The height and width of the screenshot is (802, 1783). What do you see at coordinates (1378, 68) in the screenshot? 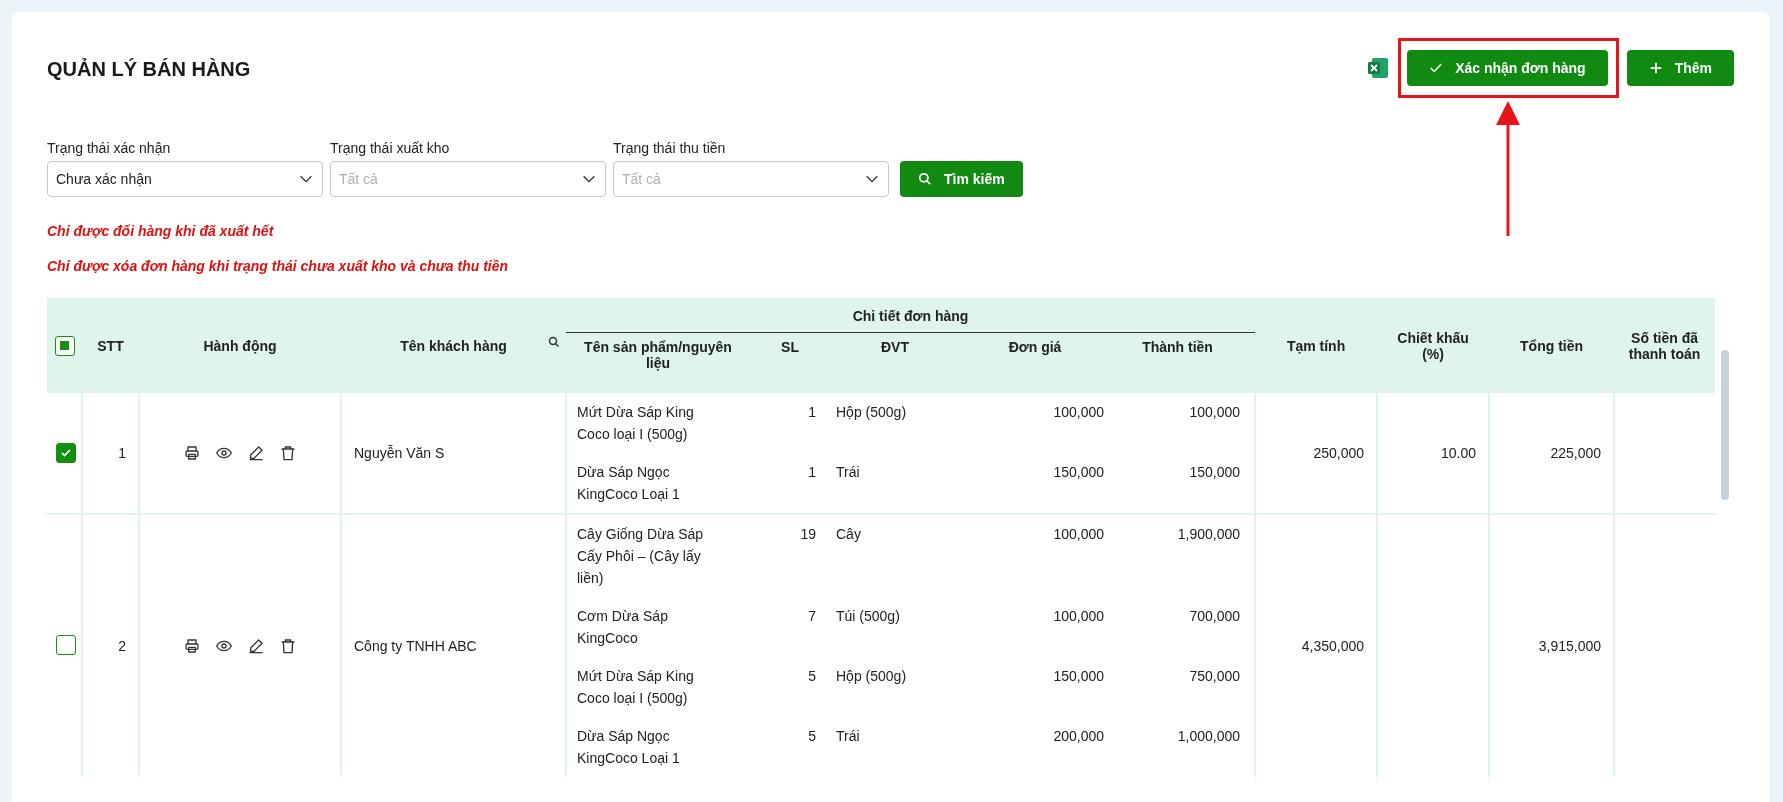
I see `spreadsheet-icon` at bounding box center [1378, 68].